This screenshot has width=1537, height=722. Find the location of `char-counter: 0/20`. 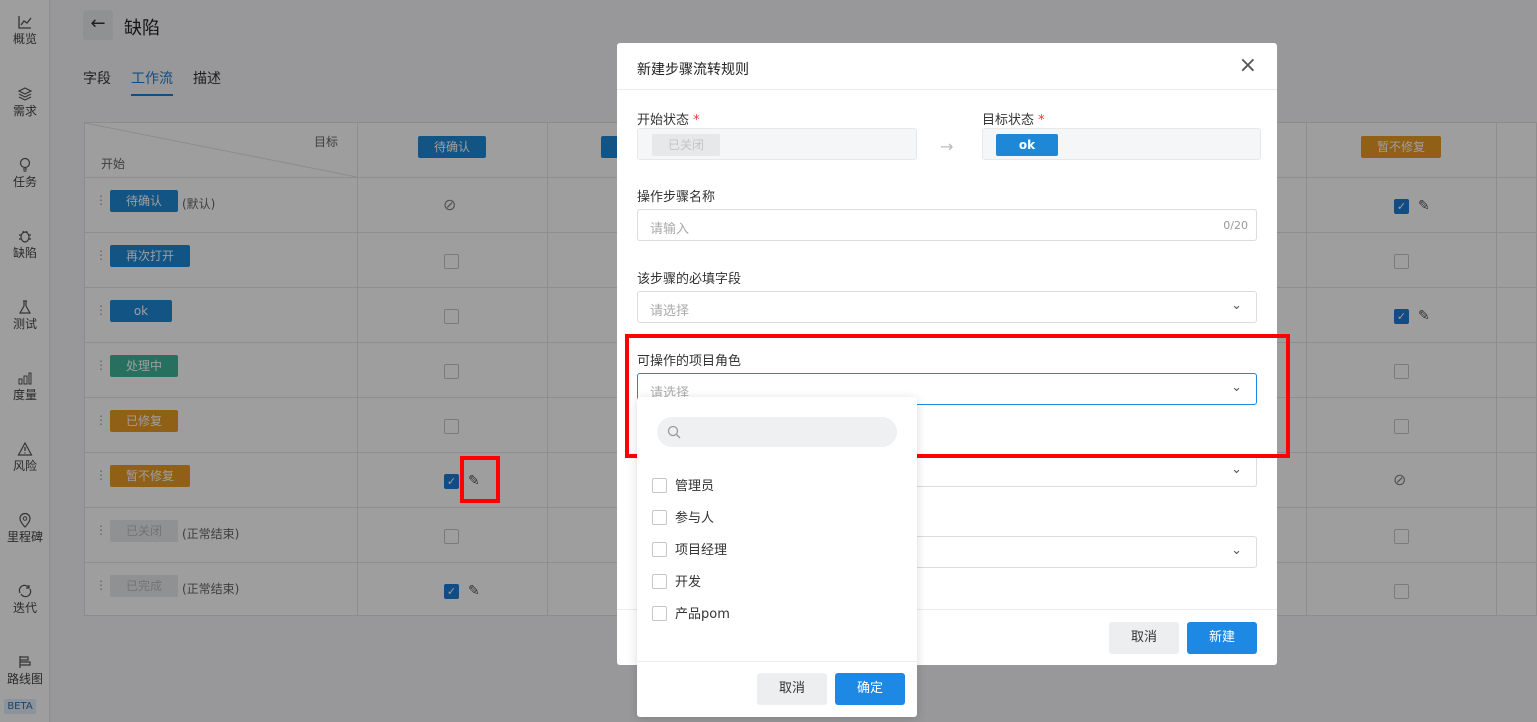

char-counter: 0/20 is located at coordinates (1235, 225).